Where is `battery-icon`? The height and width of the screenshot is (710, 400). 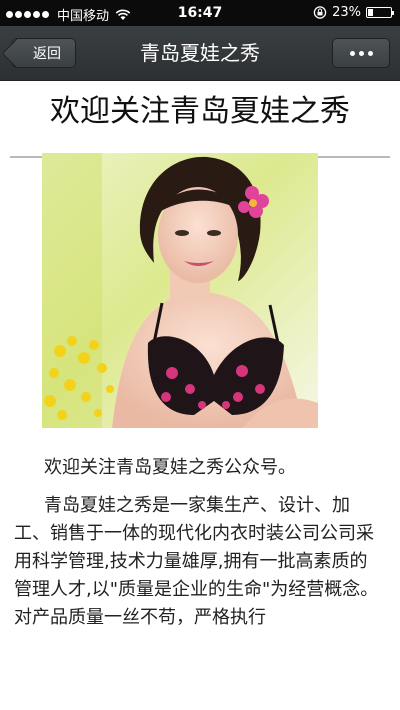 battery-icon is located at coordinates (380, 12).